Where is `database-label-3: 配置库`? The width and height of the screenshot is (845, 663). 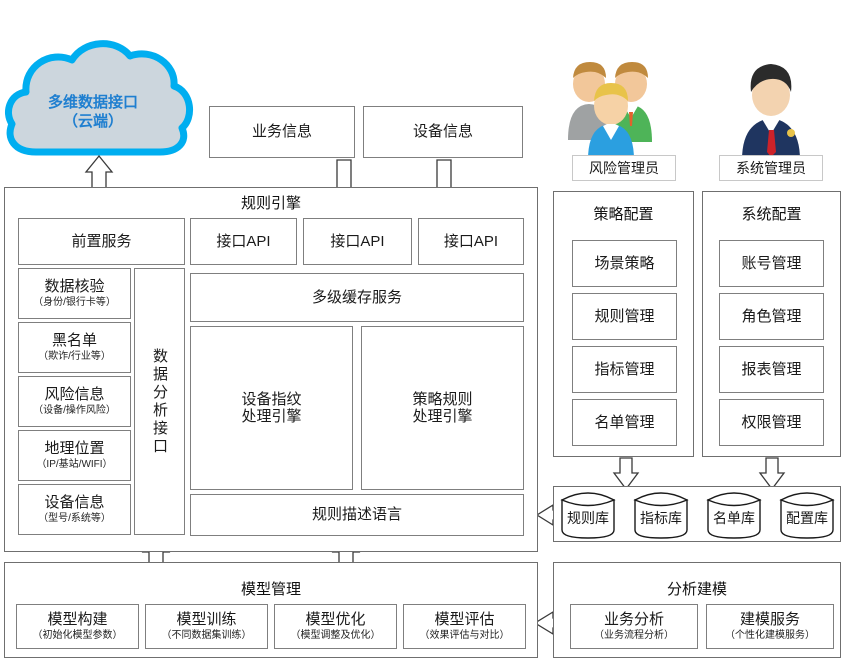 database-label-3: 配置库 is located at coordinates (807, 518).